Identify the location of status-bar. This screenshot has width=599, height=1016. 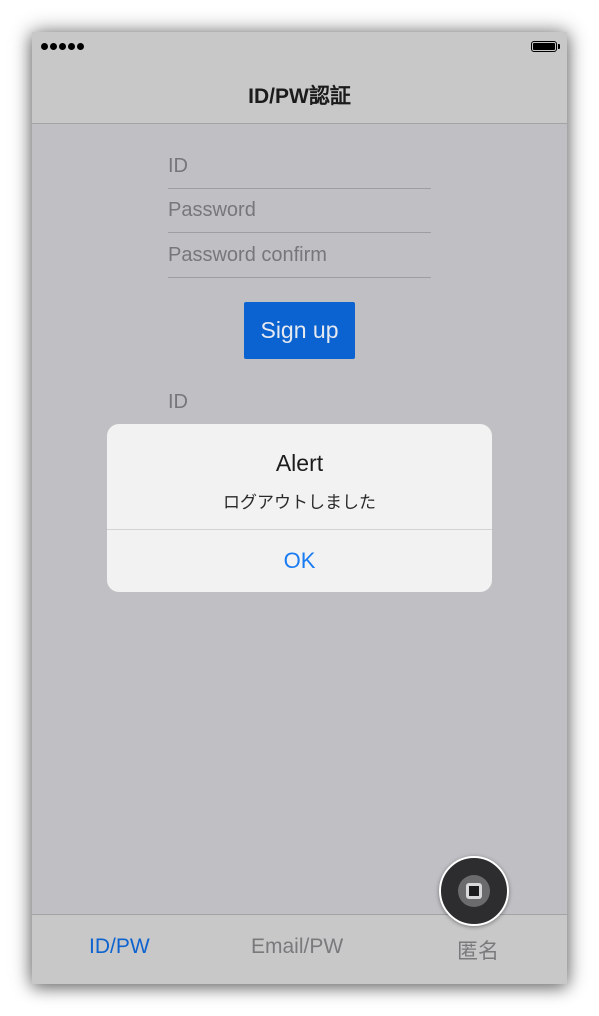
(299, 47).